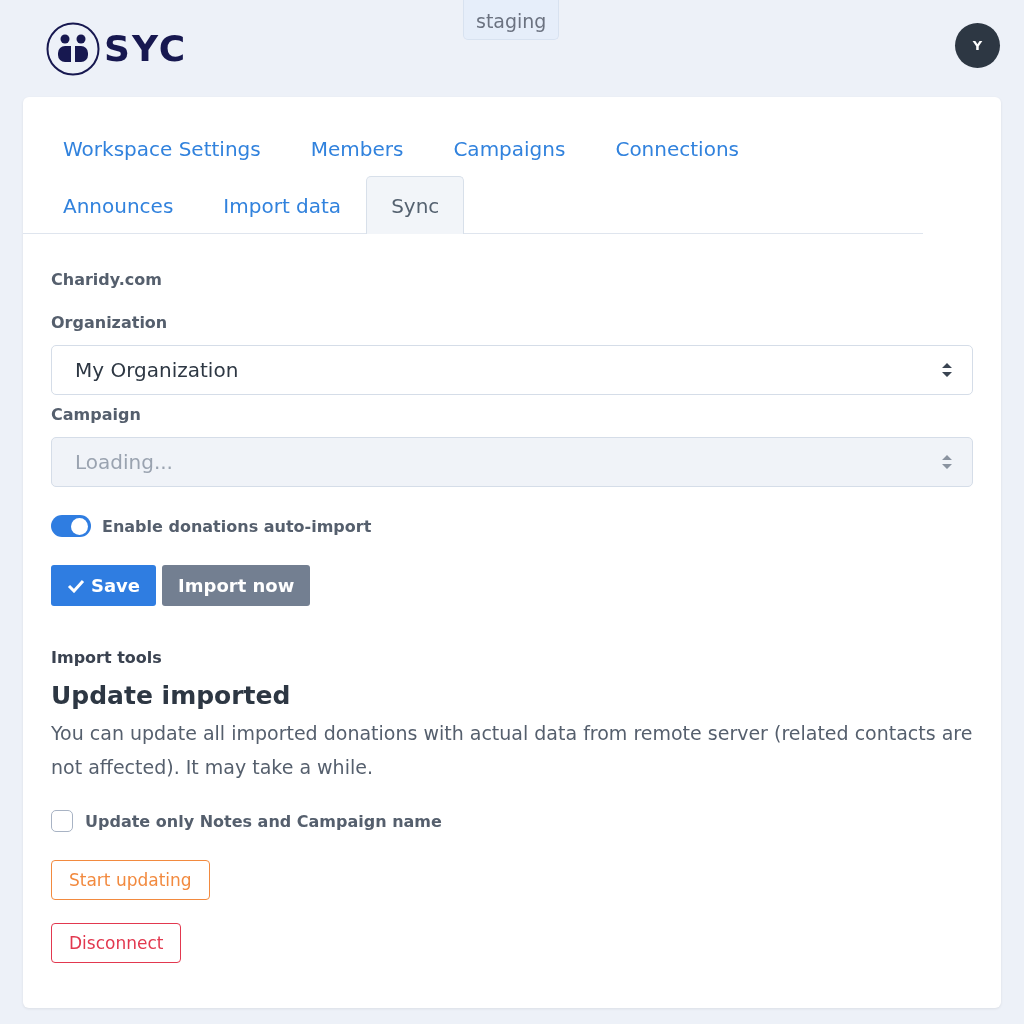 This screenshot has height=1024, width=1024. I want to click on start-updating-button: Start updating, so click(130, 880).